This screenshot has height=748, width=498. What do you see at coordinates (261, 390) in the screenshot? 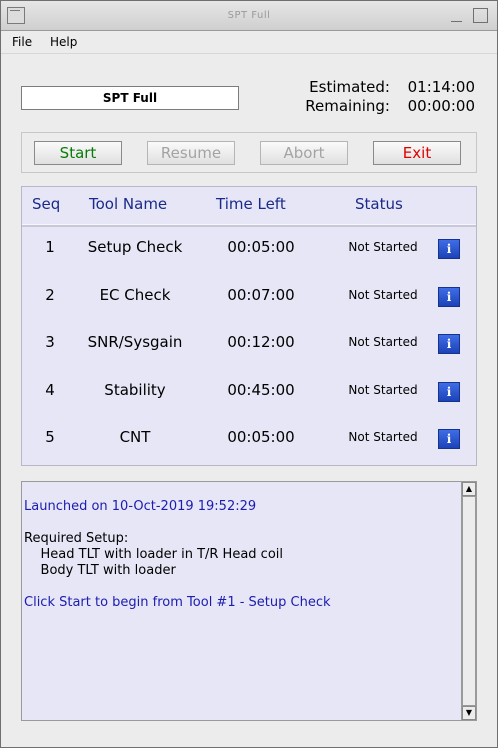
I see `row-time-left: 00:45:00` at bounding box center [261, 390].